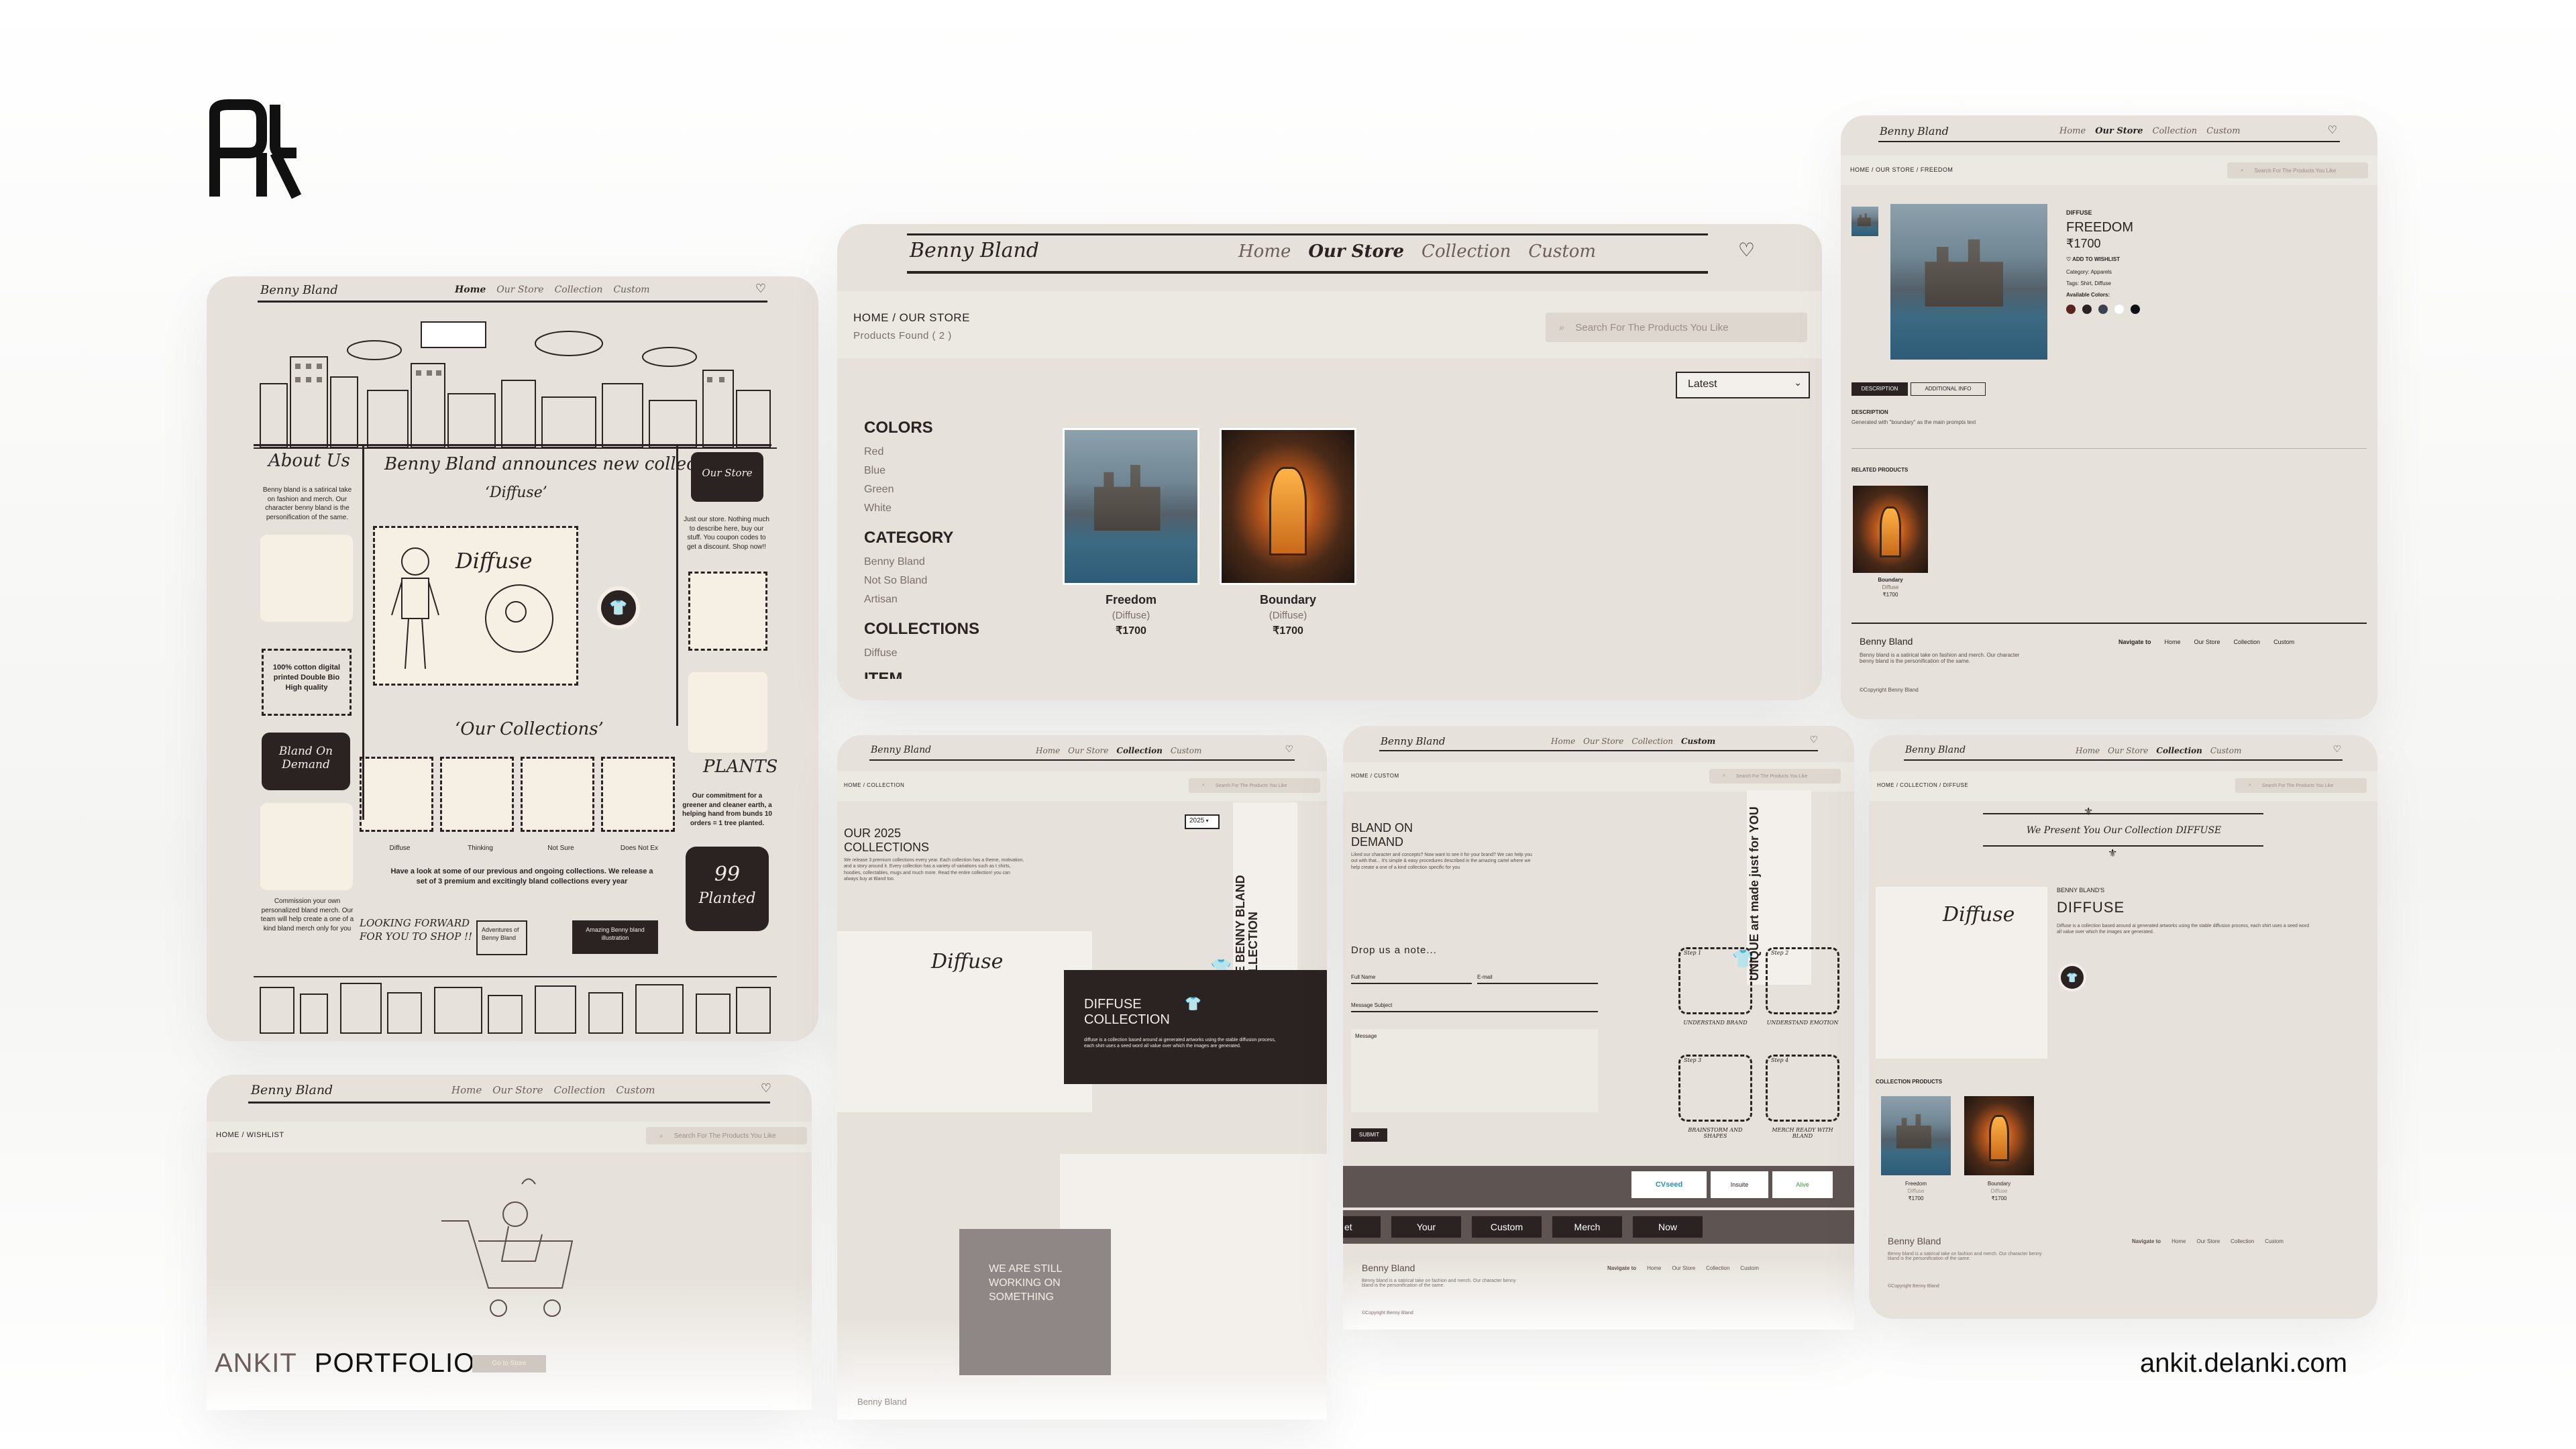 This screenshot has width=2576, height=1449. Describe the element at coordinates (1743, 385) in the screenshot. I see `sort-select: Latest ⌄` at that location.